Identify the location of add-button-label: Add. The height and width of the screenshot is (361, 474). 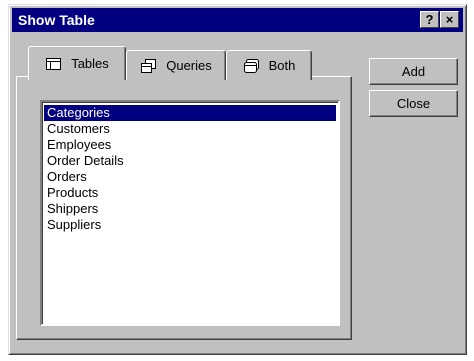
(413, 71).